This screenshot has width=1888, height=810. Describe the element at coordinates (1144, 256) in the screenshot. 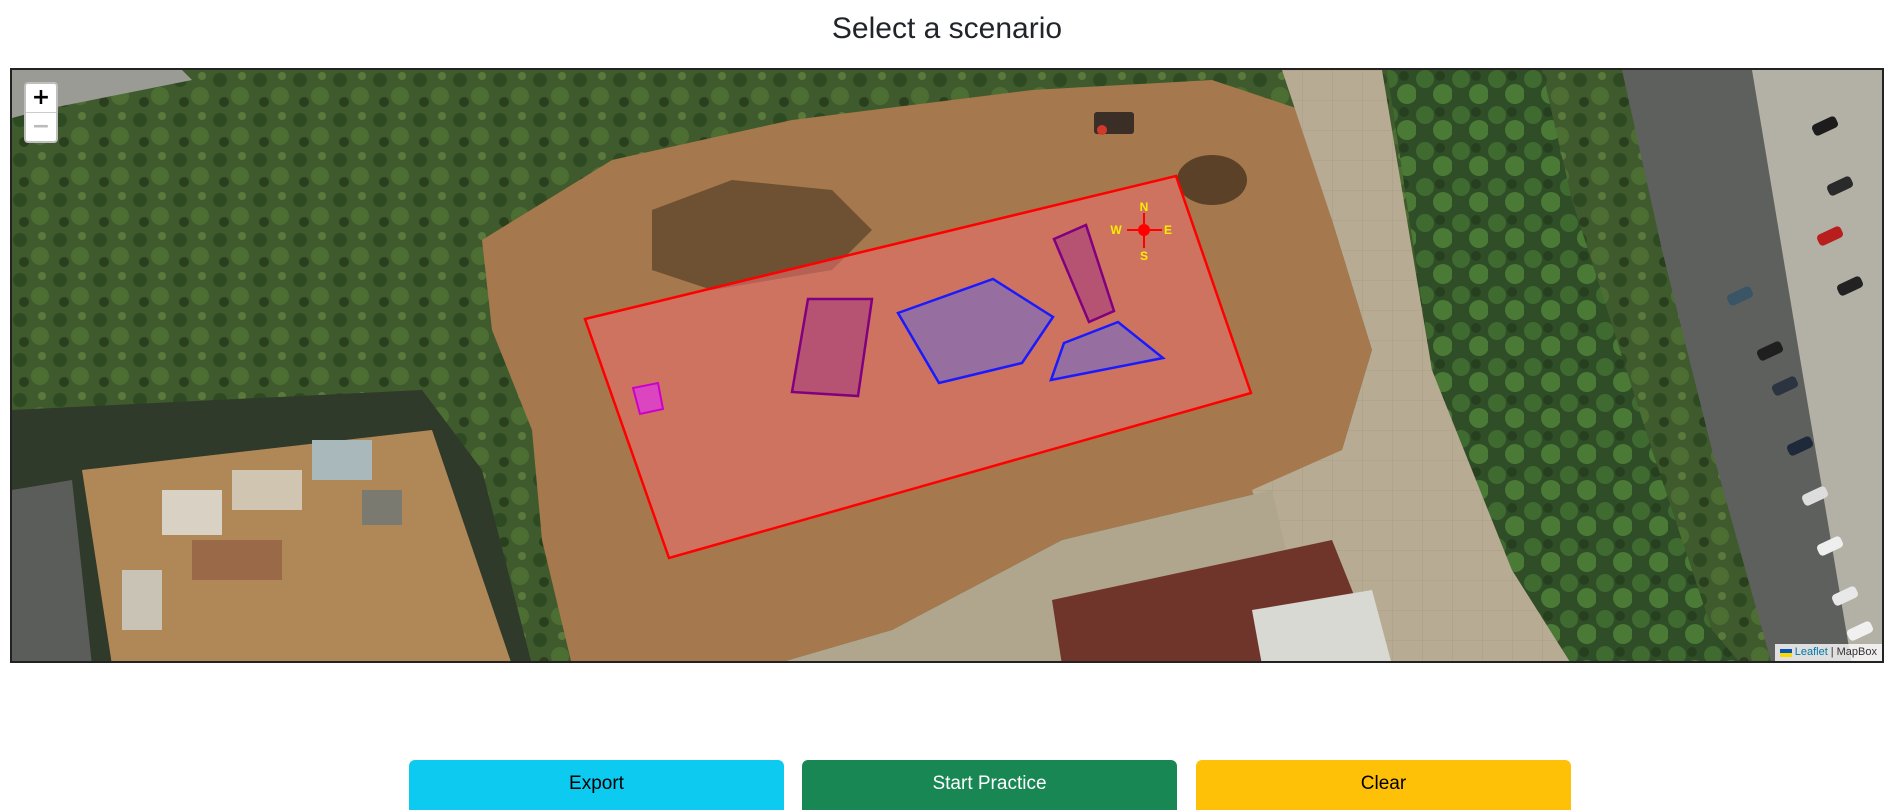

I see `compass-south: S` at that location.